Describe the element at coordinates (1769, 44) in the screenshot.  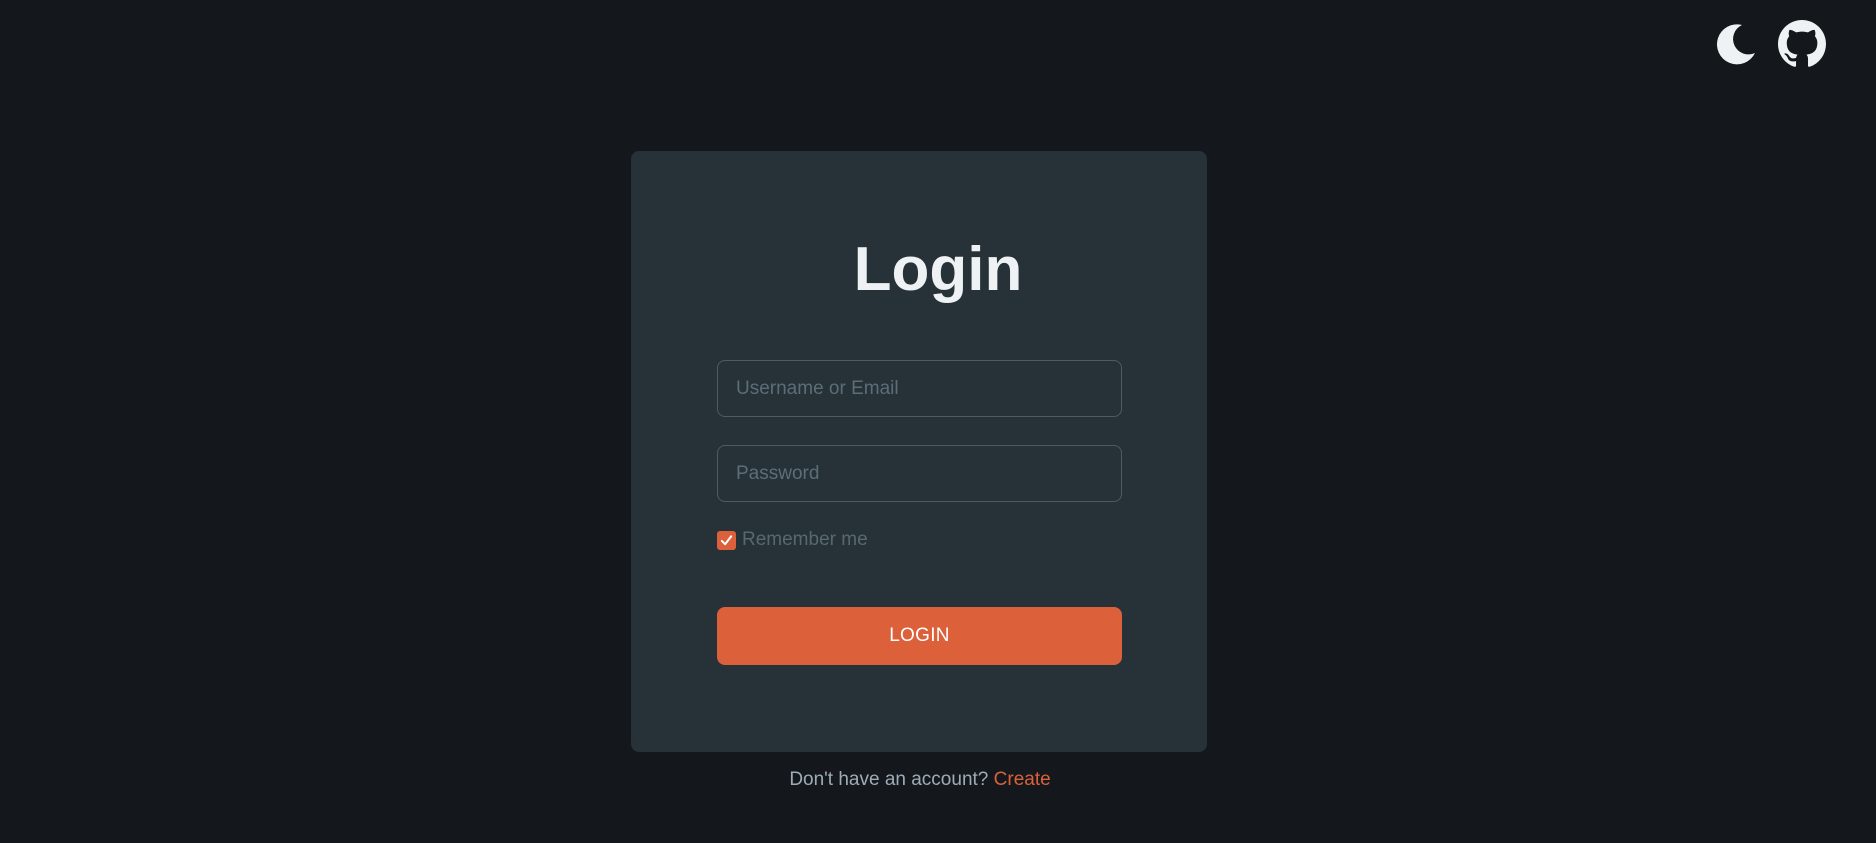
I see `top-icons` at that location.